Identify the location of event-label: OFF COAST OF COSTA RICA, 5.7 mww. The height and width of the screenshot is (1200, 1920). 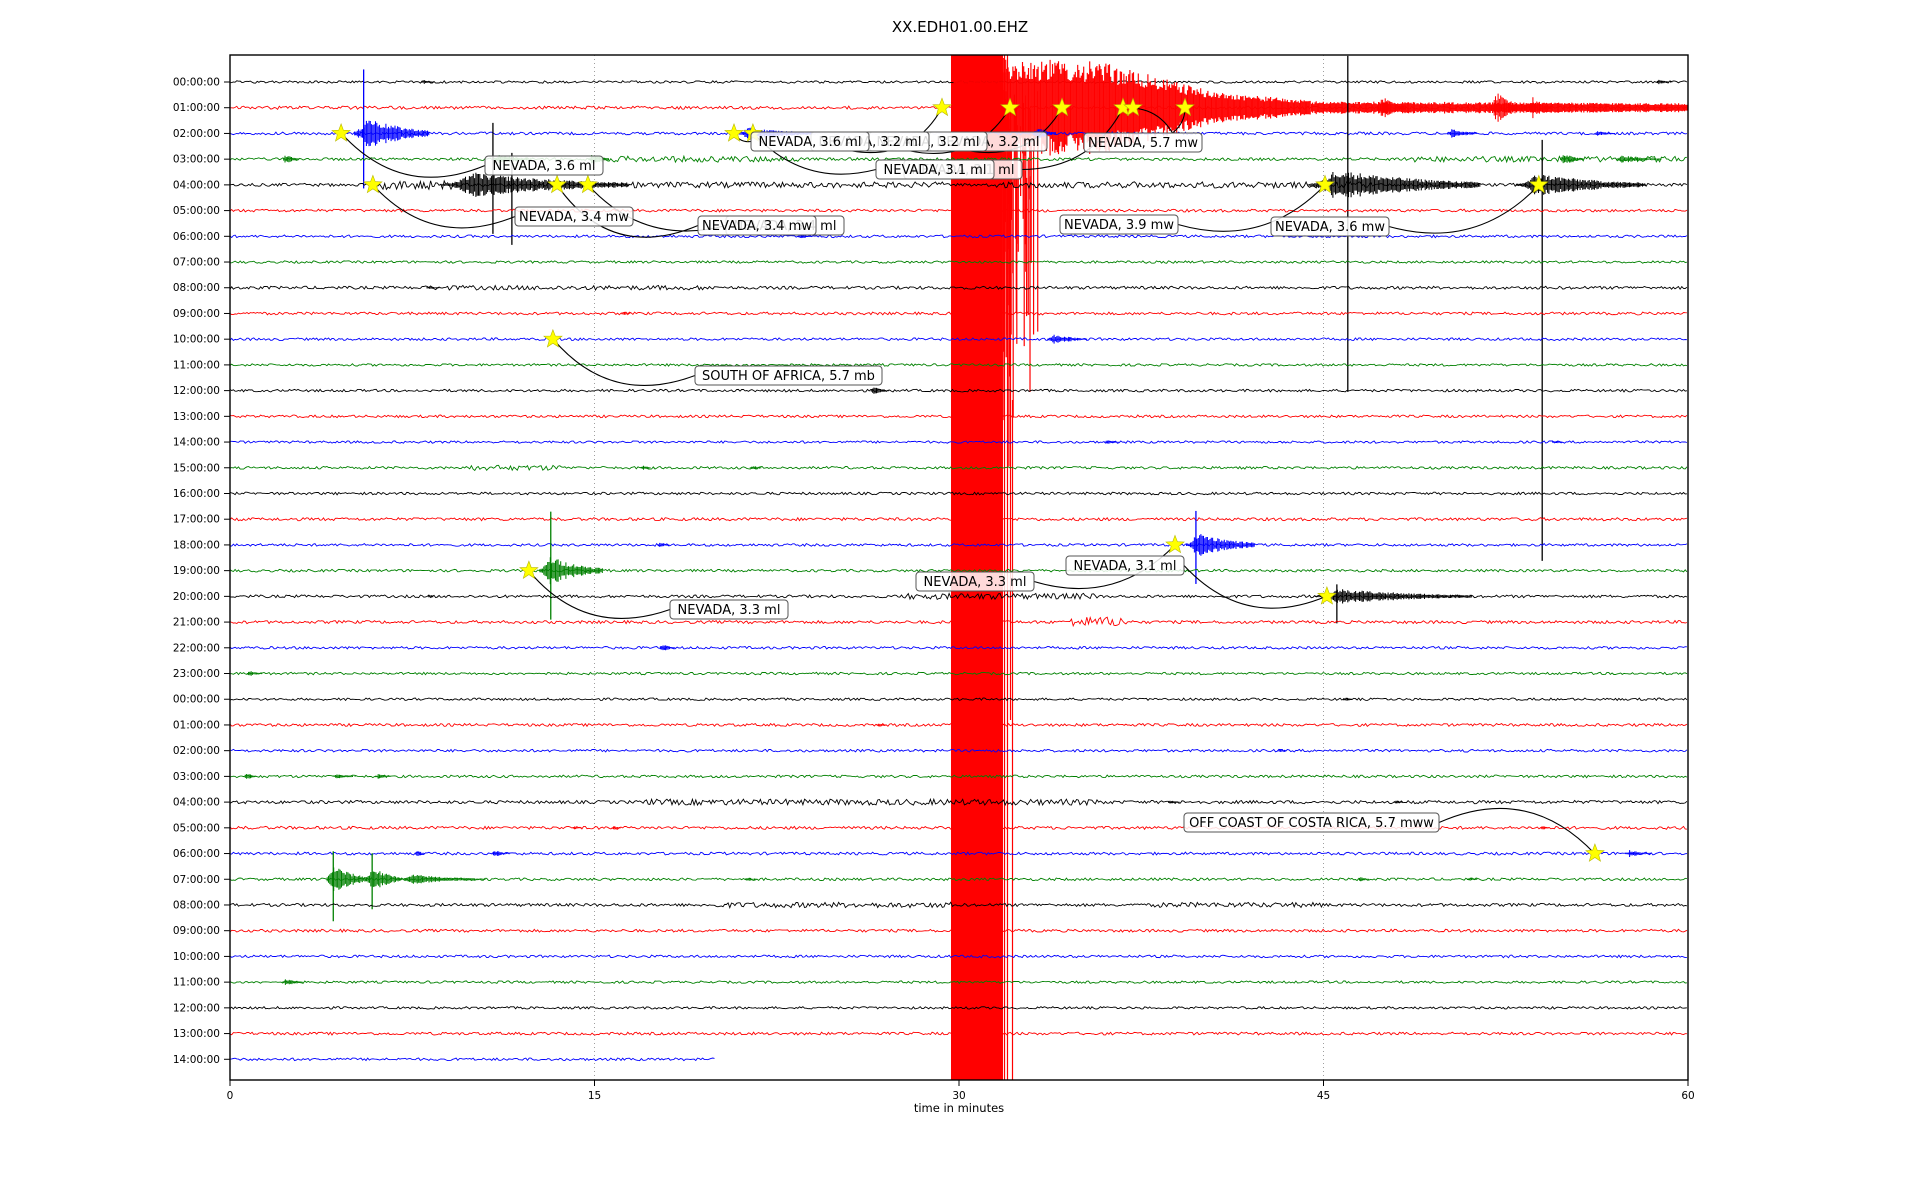
(1311, 822).